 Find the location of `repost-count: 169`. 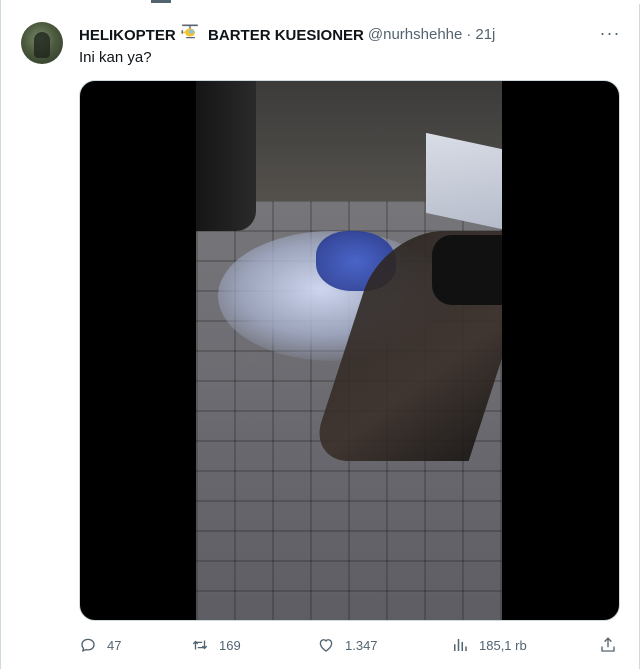

repost-count: 169 is located at coordinates (230, 645).